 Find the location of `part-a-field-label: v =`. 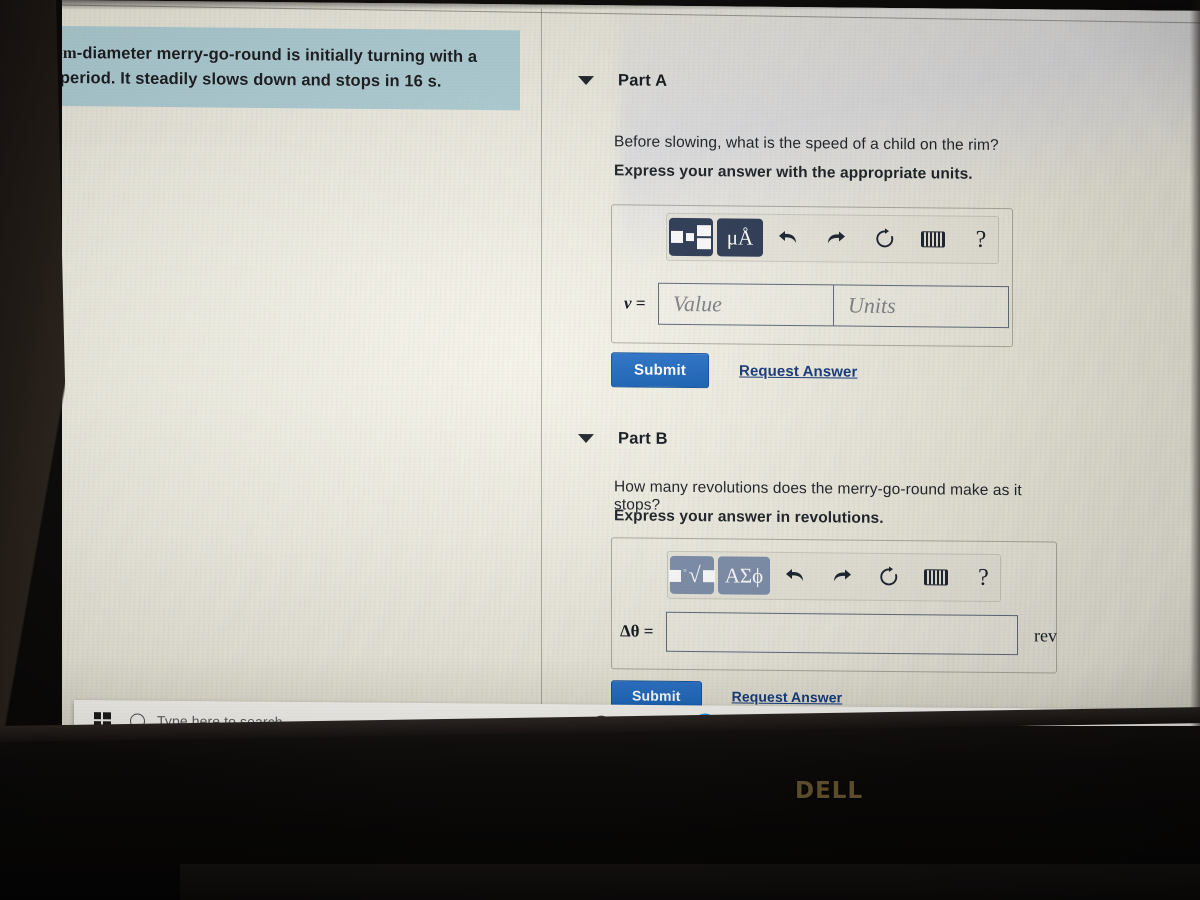

part-a-field-label: v = is located at coordinates (635, 303).